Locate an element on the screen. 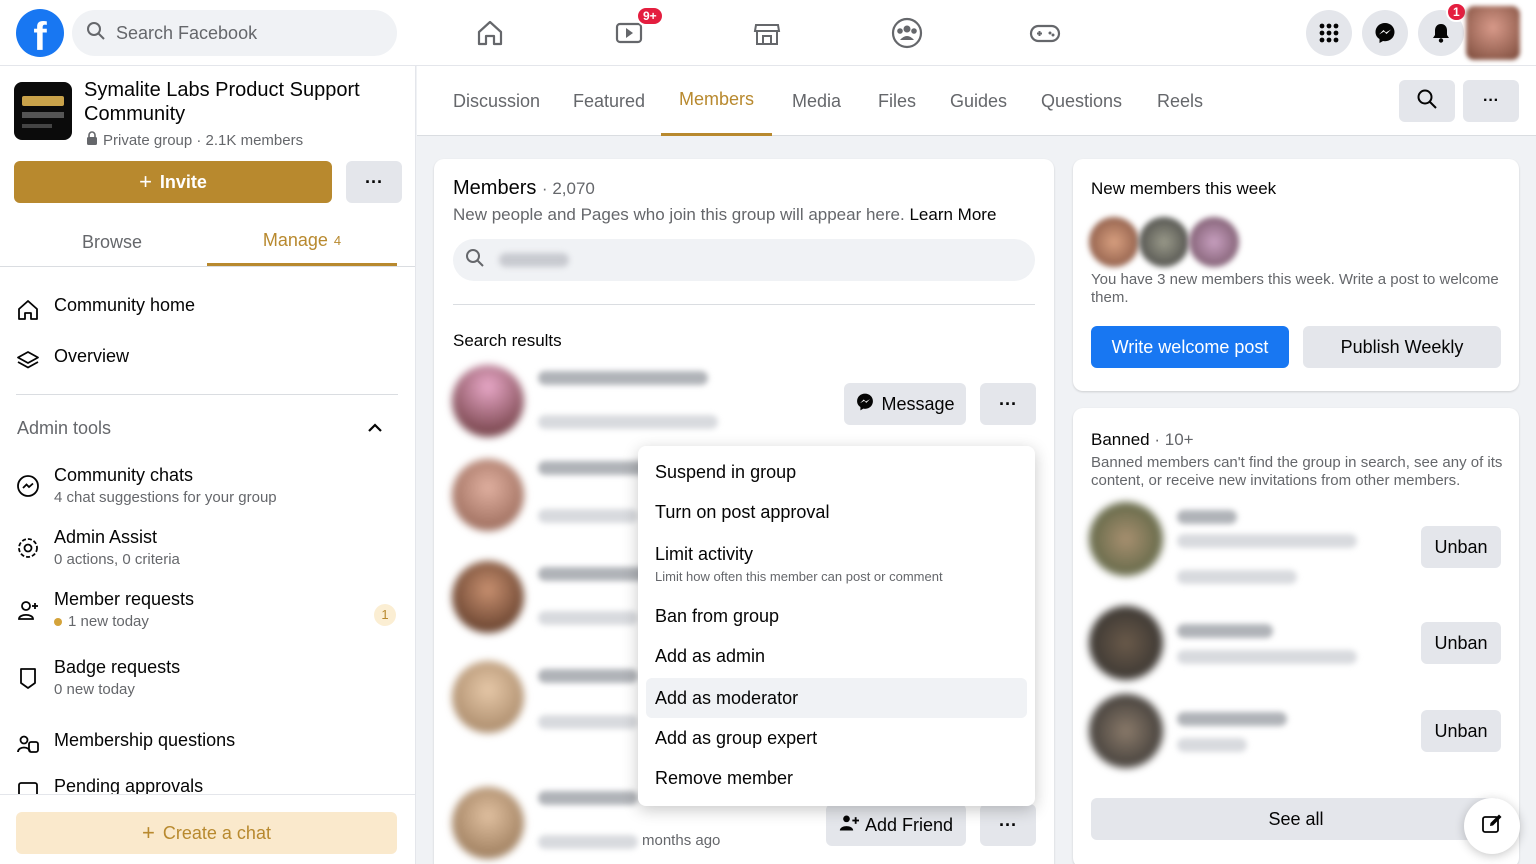  gaming-icon is located at coordinates (1045, 33).